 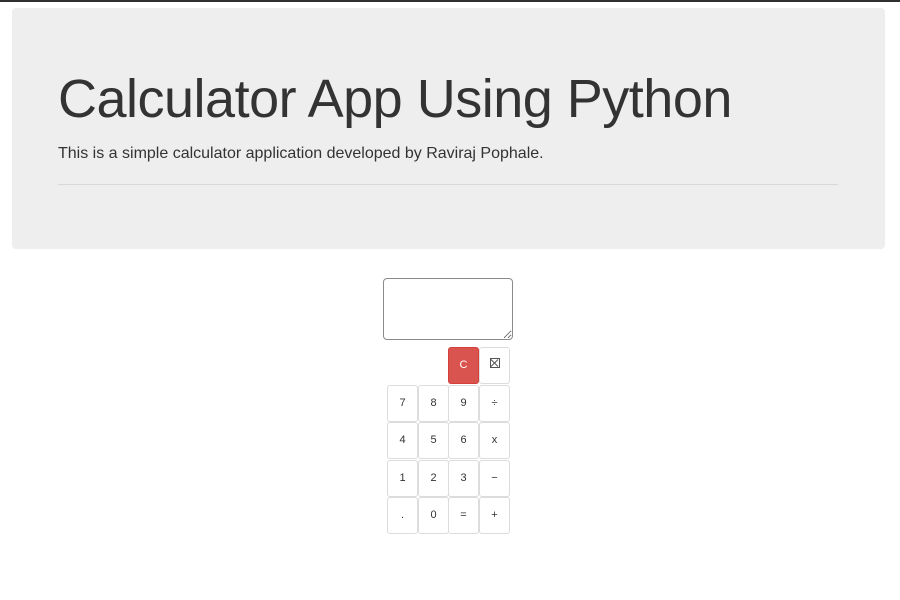 What do you see at coordinates (402, 515) in the screenshot?
I see `decimal-button: .` at bounding box center [402, 515].